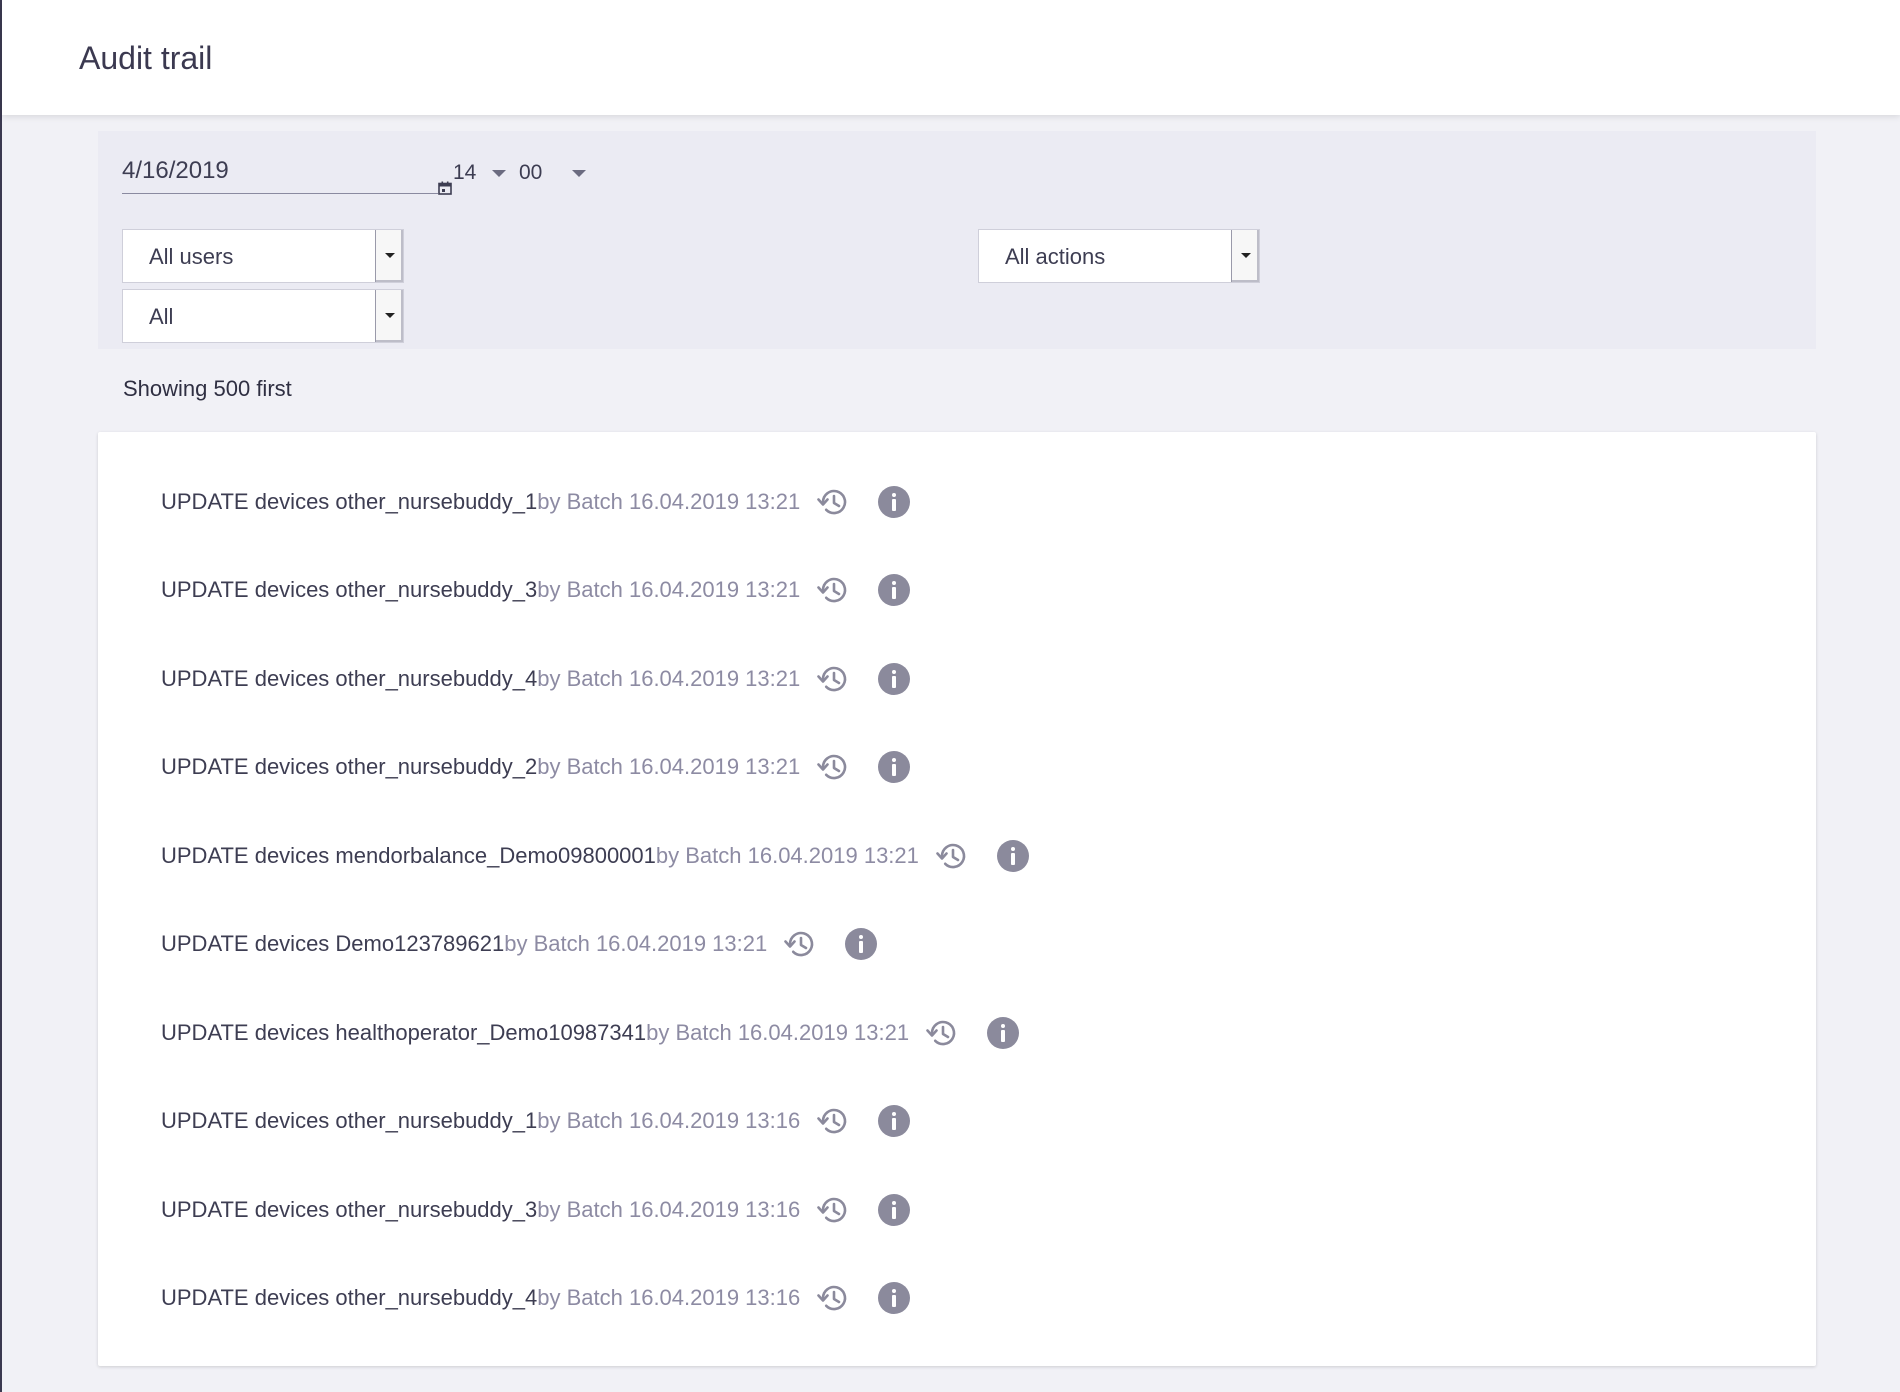  I want to click on result-count-text: Showing 500 first, so click(207, 388).